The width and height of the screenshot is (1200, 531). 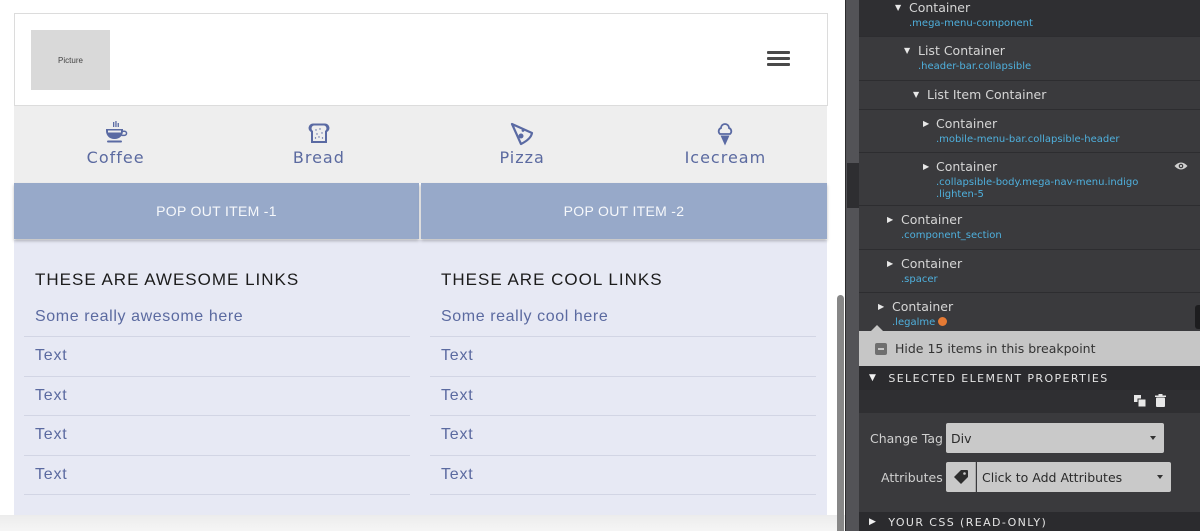 What do you see at coordinates (1181, 166) in the screenshot?
I see `eye-icon` at bounding box center [1181, 166].